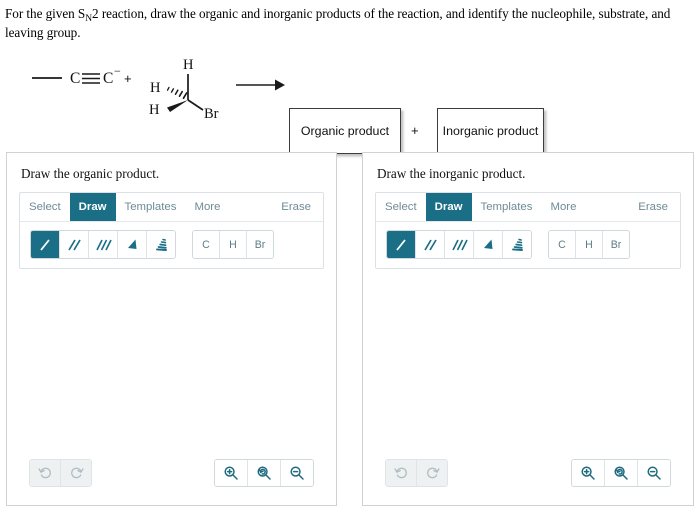  What do you see at coordinates (177, 93) in the screenshot?
I see `hashed-wedge-bond` at bounding box center [177, 93].